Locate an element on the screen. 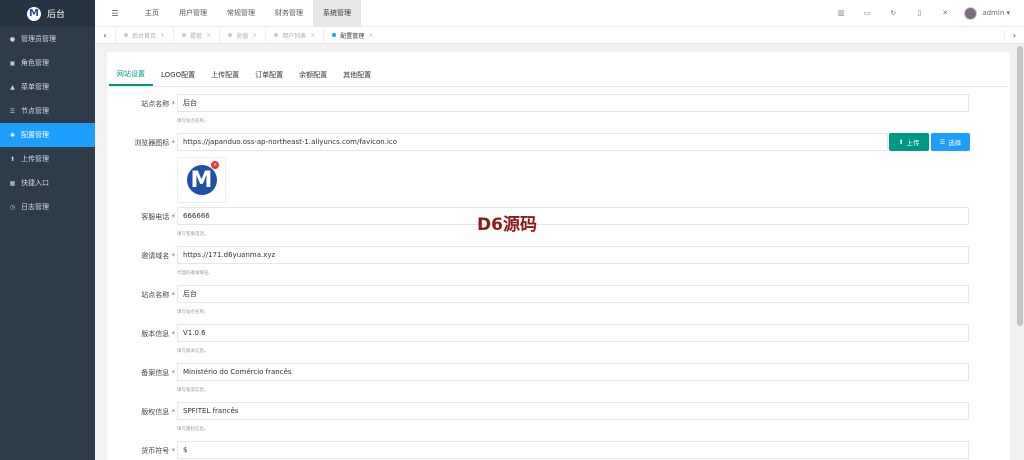 The width and height of the screenshot is (1024, 460). watermark: D6源码 is located at coordinates (507, 225).